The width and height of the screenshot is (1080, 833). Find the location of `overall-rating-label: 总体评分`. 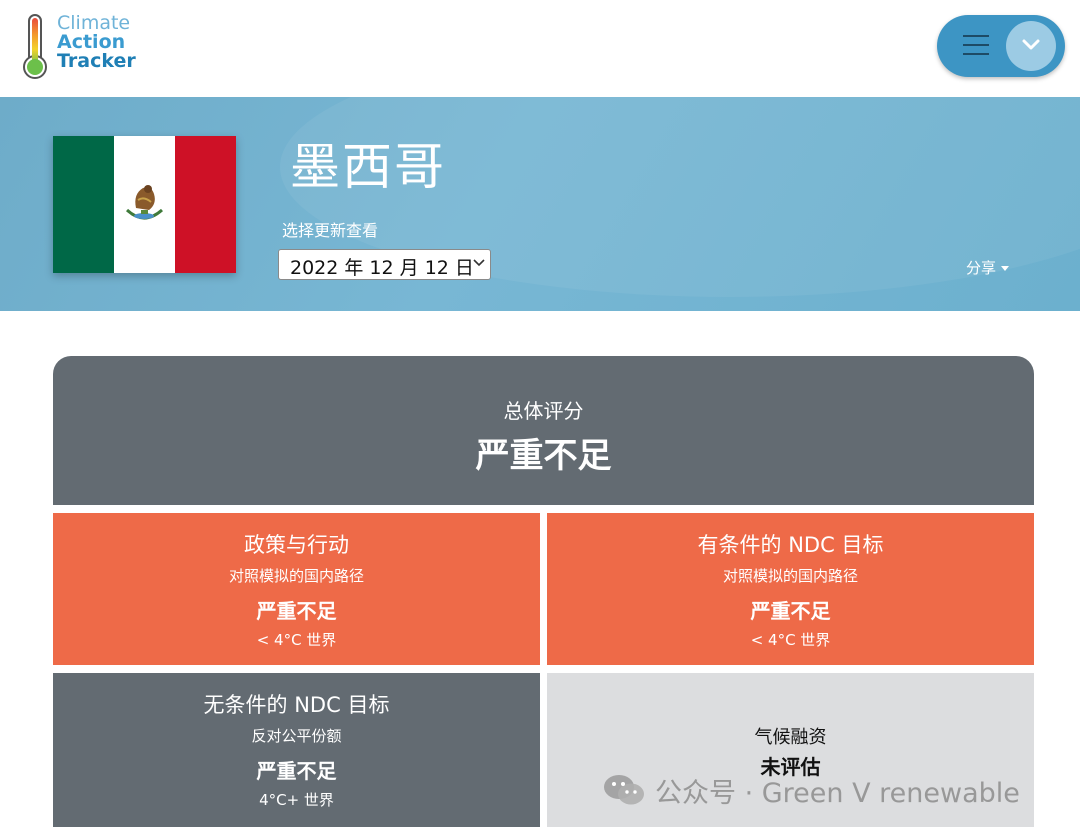

overall-rating-label: 总体评分 is located at coordinates (543, 411).